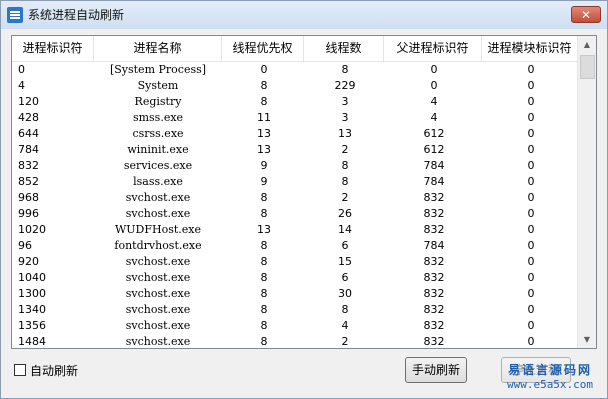  Describe the element at coordinates (345, 277) in the screenshot. I see `table-cell: 6` at that location.